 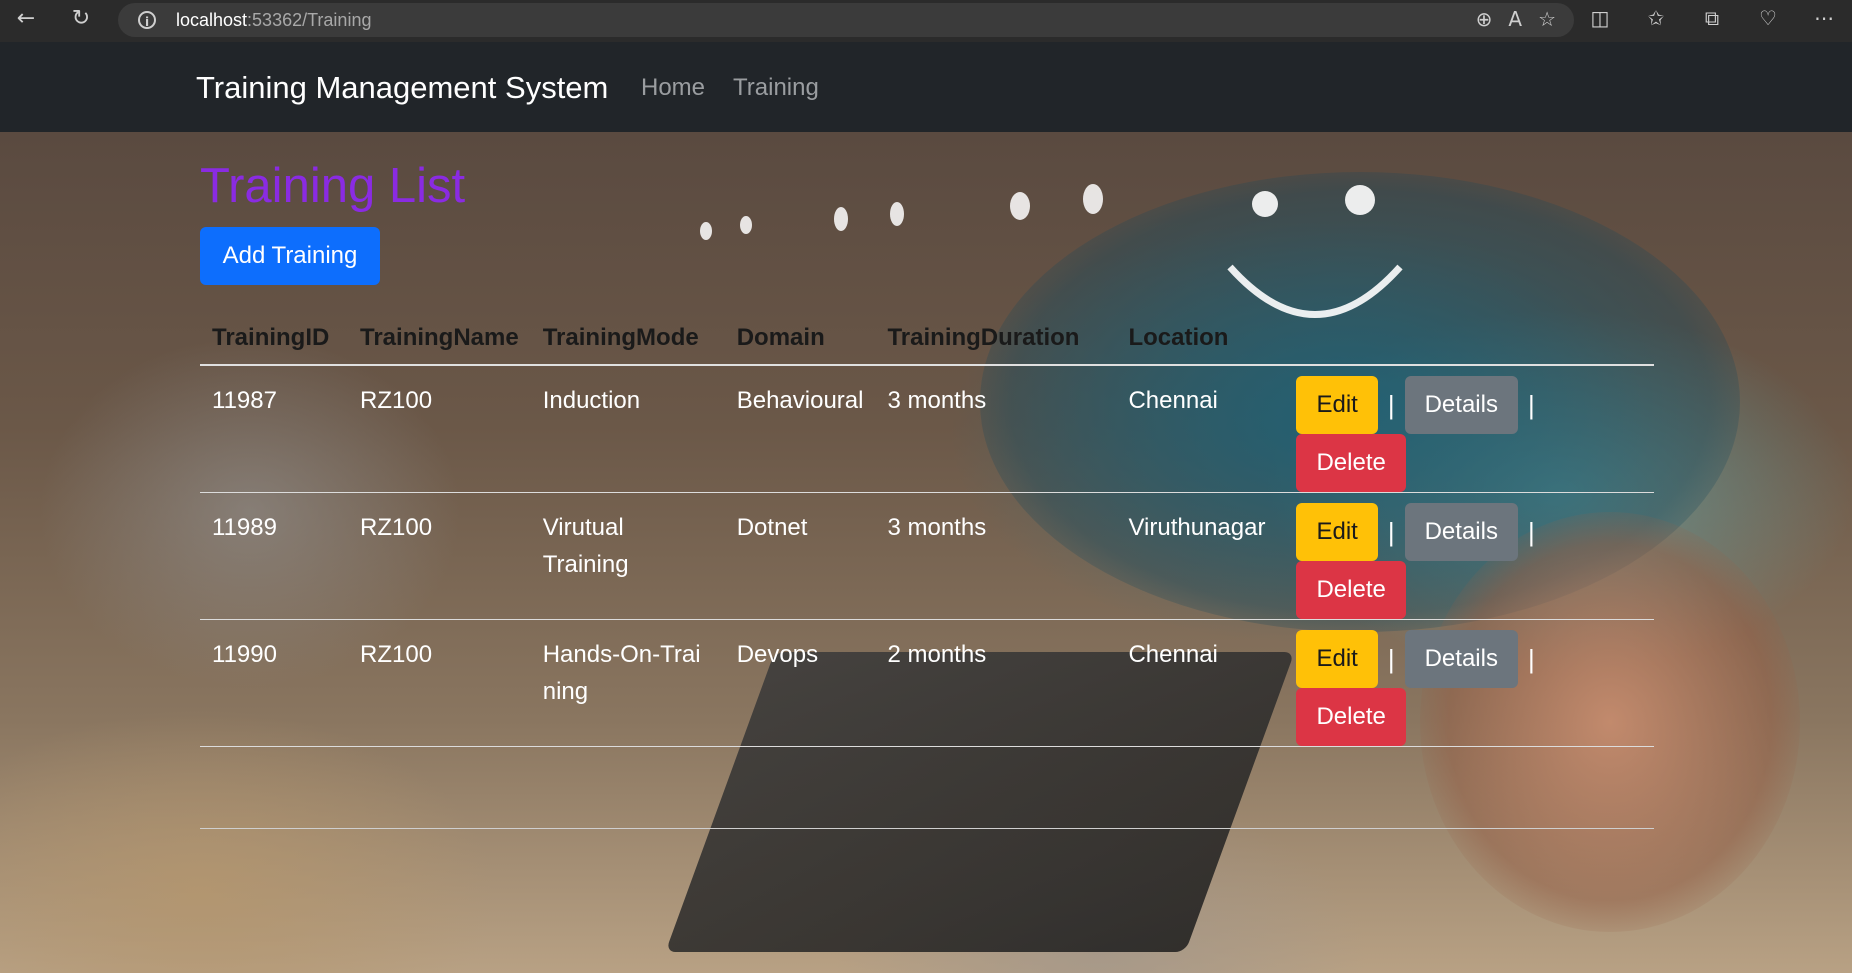 I want to click on brand-title: Training Management System, so click(x=402, y=88).